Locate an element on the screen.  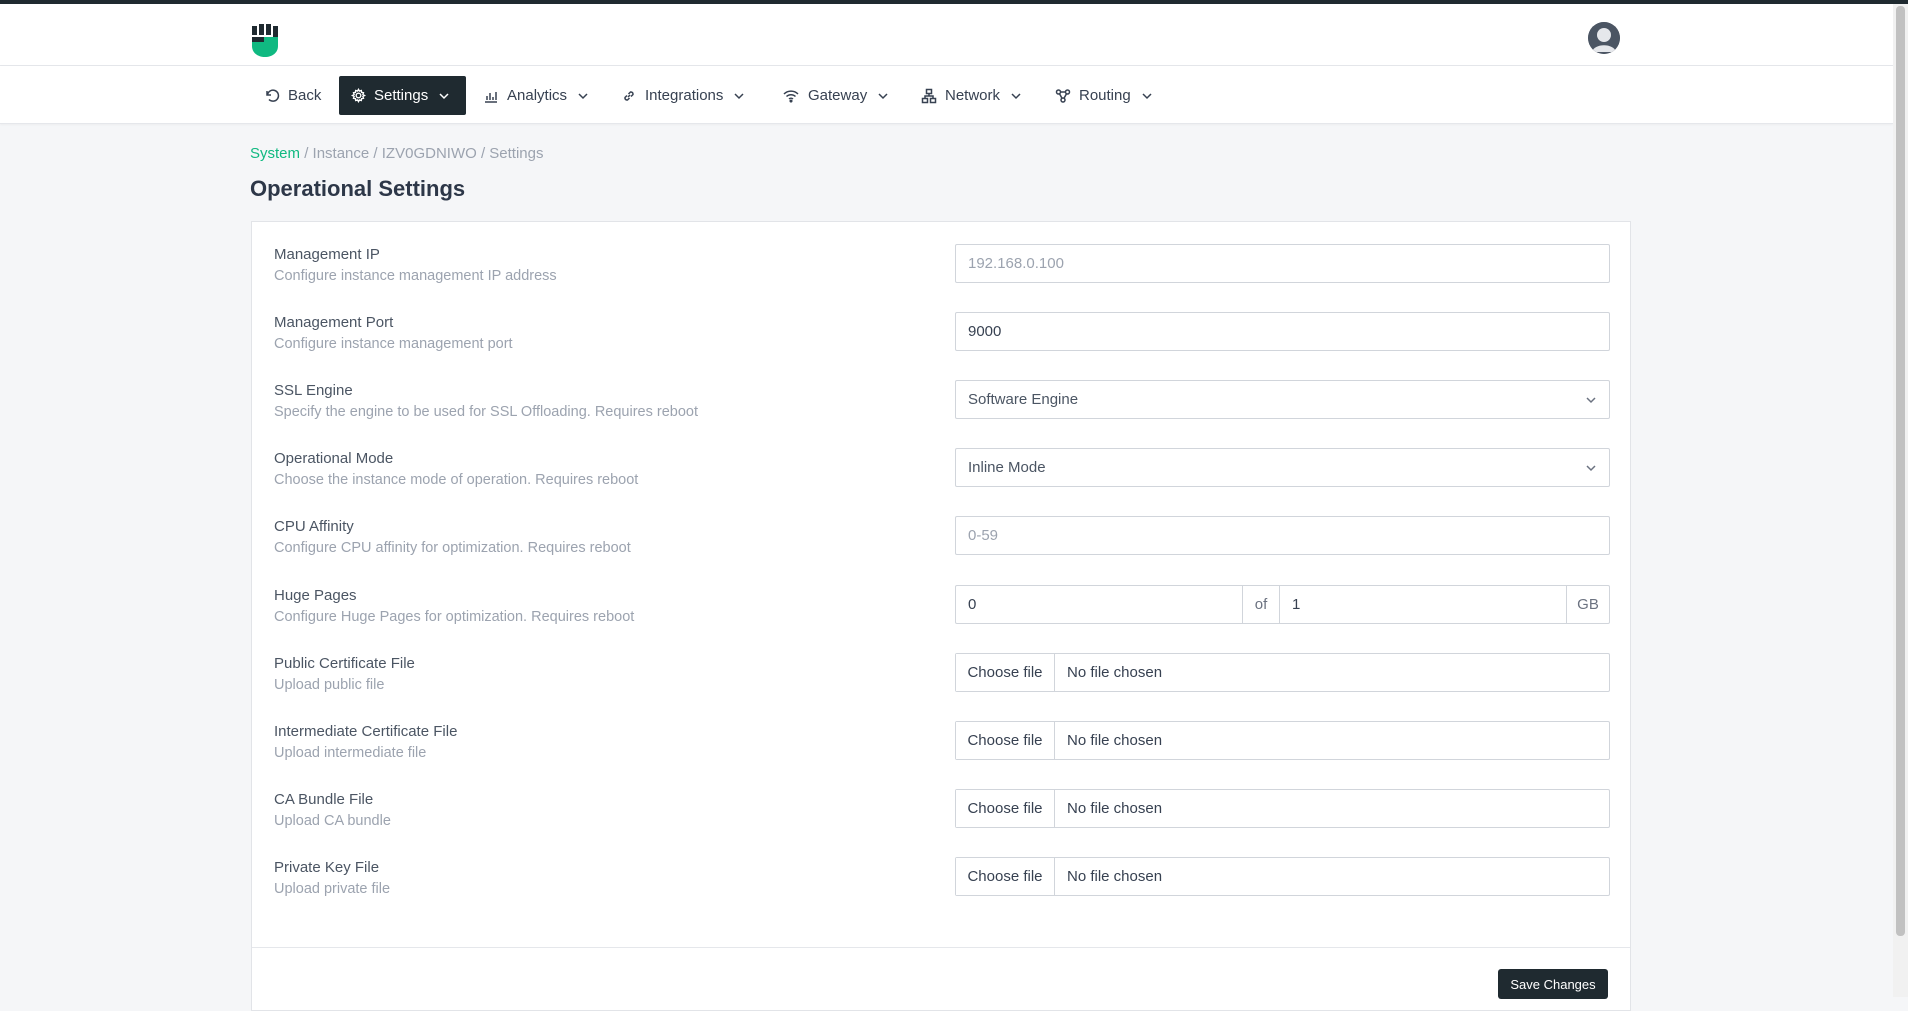
huge-pages-of: of is located at coordinates (1261, 604).